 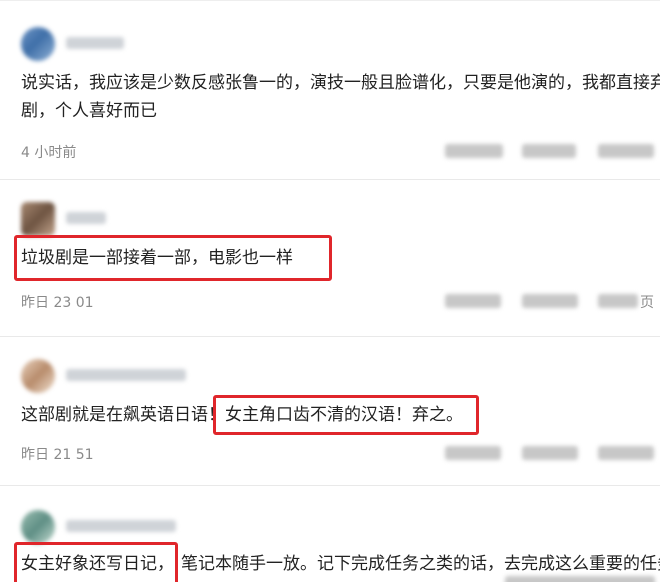 What do you see at coordinates (89, 111) in the screenshot?
I see `comment-text-line-2: 剧，个人喜好而已` at bounding box center [89, 111].